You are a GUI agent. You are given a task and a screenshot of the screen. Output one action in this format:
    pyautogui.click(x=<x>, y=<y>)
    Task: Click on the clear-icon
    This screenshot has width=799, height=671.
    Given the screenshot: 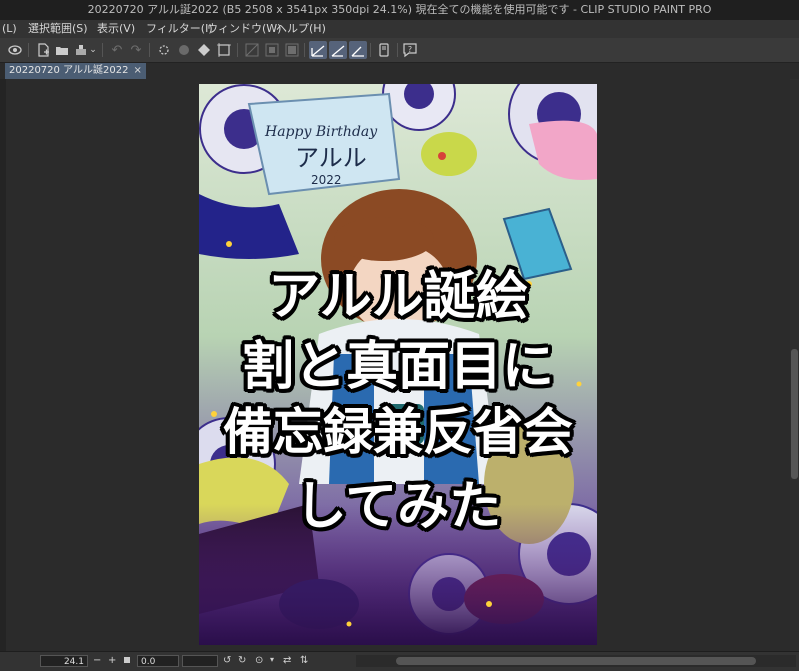 What is the action you would take?
    pyautogui.click(x=164, y=50)
    